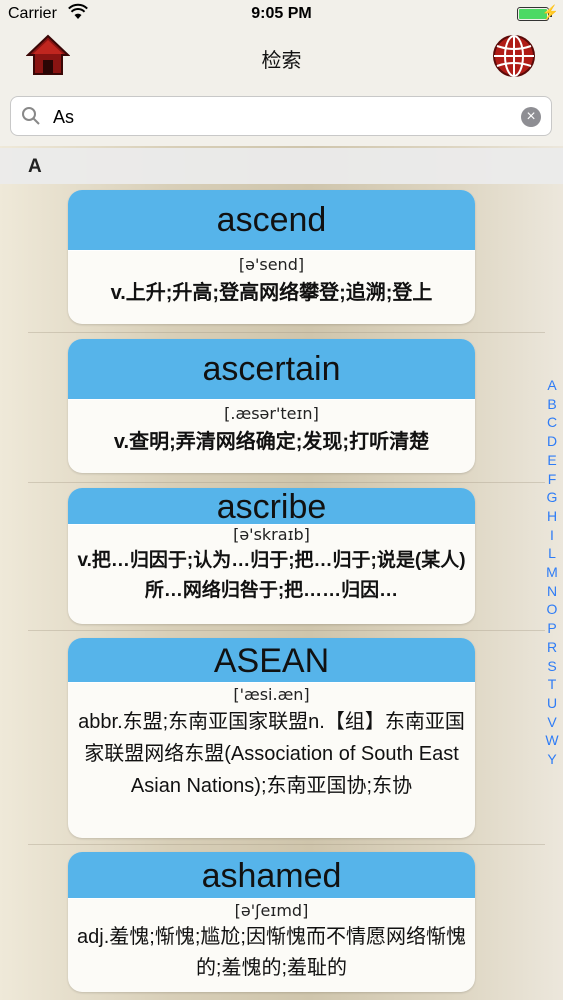  I want to click on index-letter: C, so click(552, 422).